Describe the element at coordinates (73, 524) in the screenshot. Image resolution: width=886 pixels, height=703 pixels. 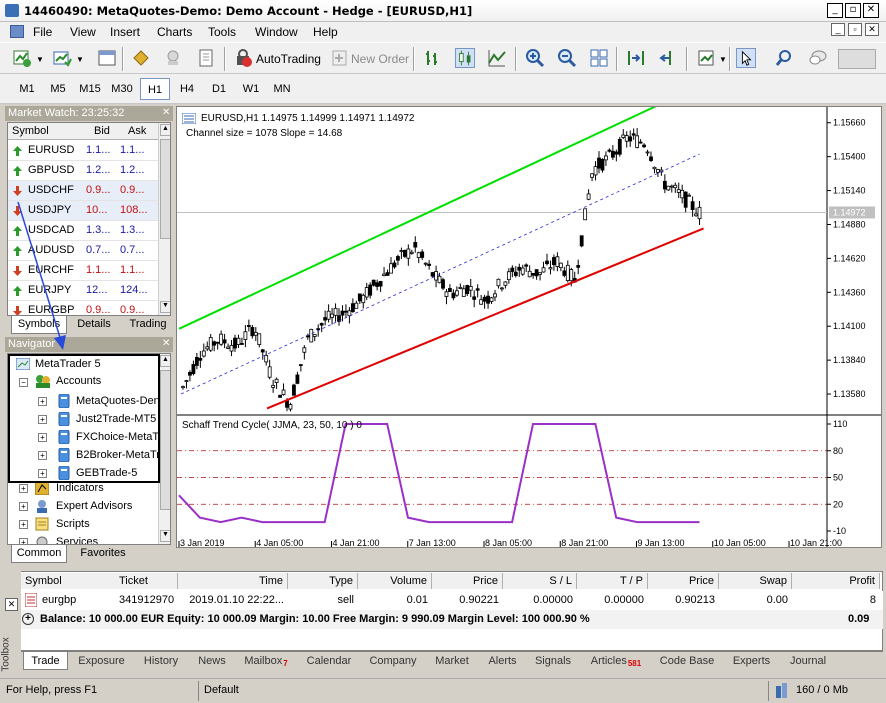
I see `nav-scripts: Scripts` at that location.